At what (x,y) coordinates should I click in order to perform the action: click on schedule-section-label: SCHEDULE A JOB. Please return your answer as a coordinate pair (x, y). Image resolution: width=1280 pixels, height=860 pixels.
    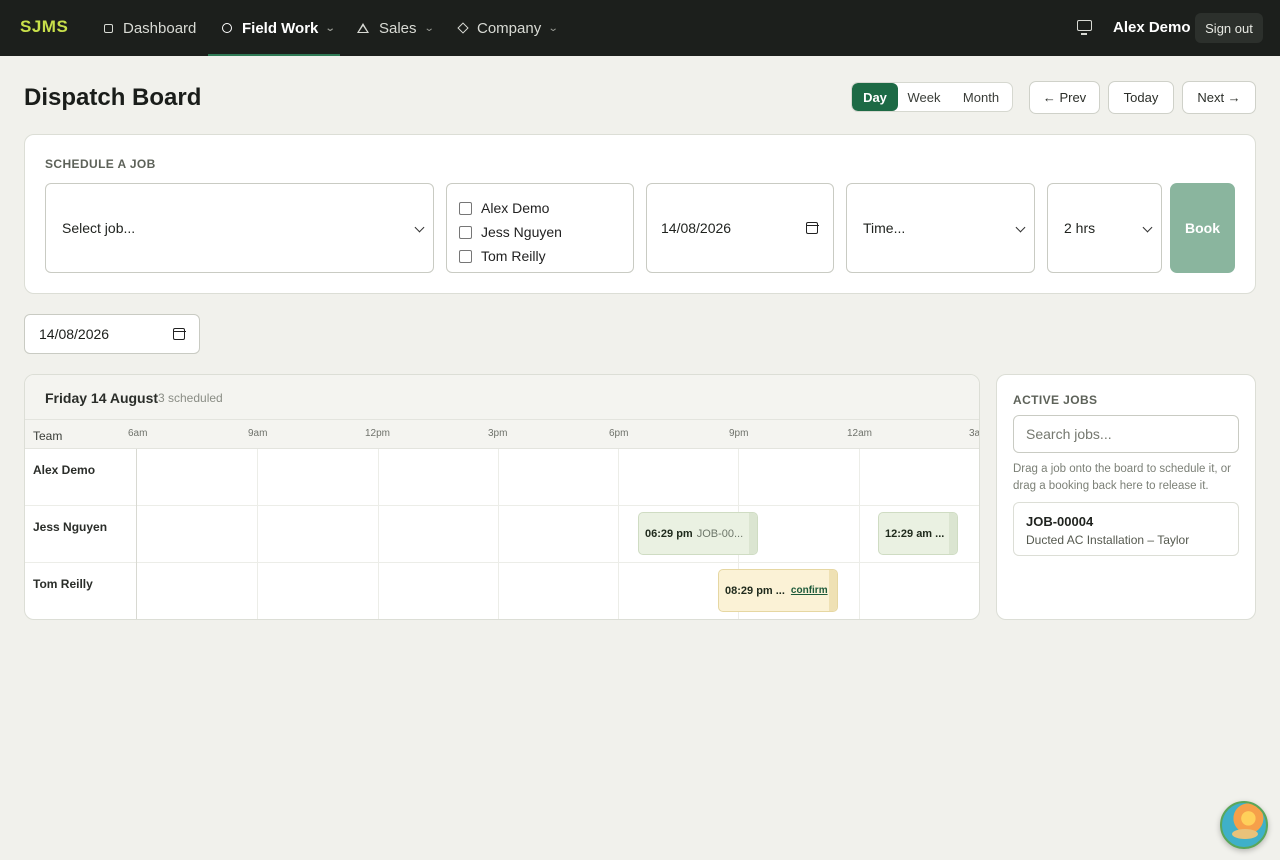
    Looking at the image, I should click on (100, 164).